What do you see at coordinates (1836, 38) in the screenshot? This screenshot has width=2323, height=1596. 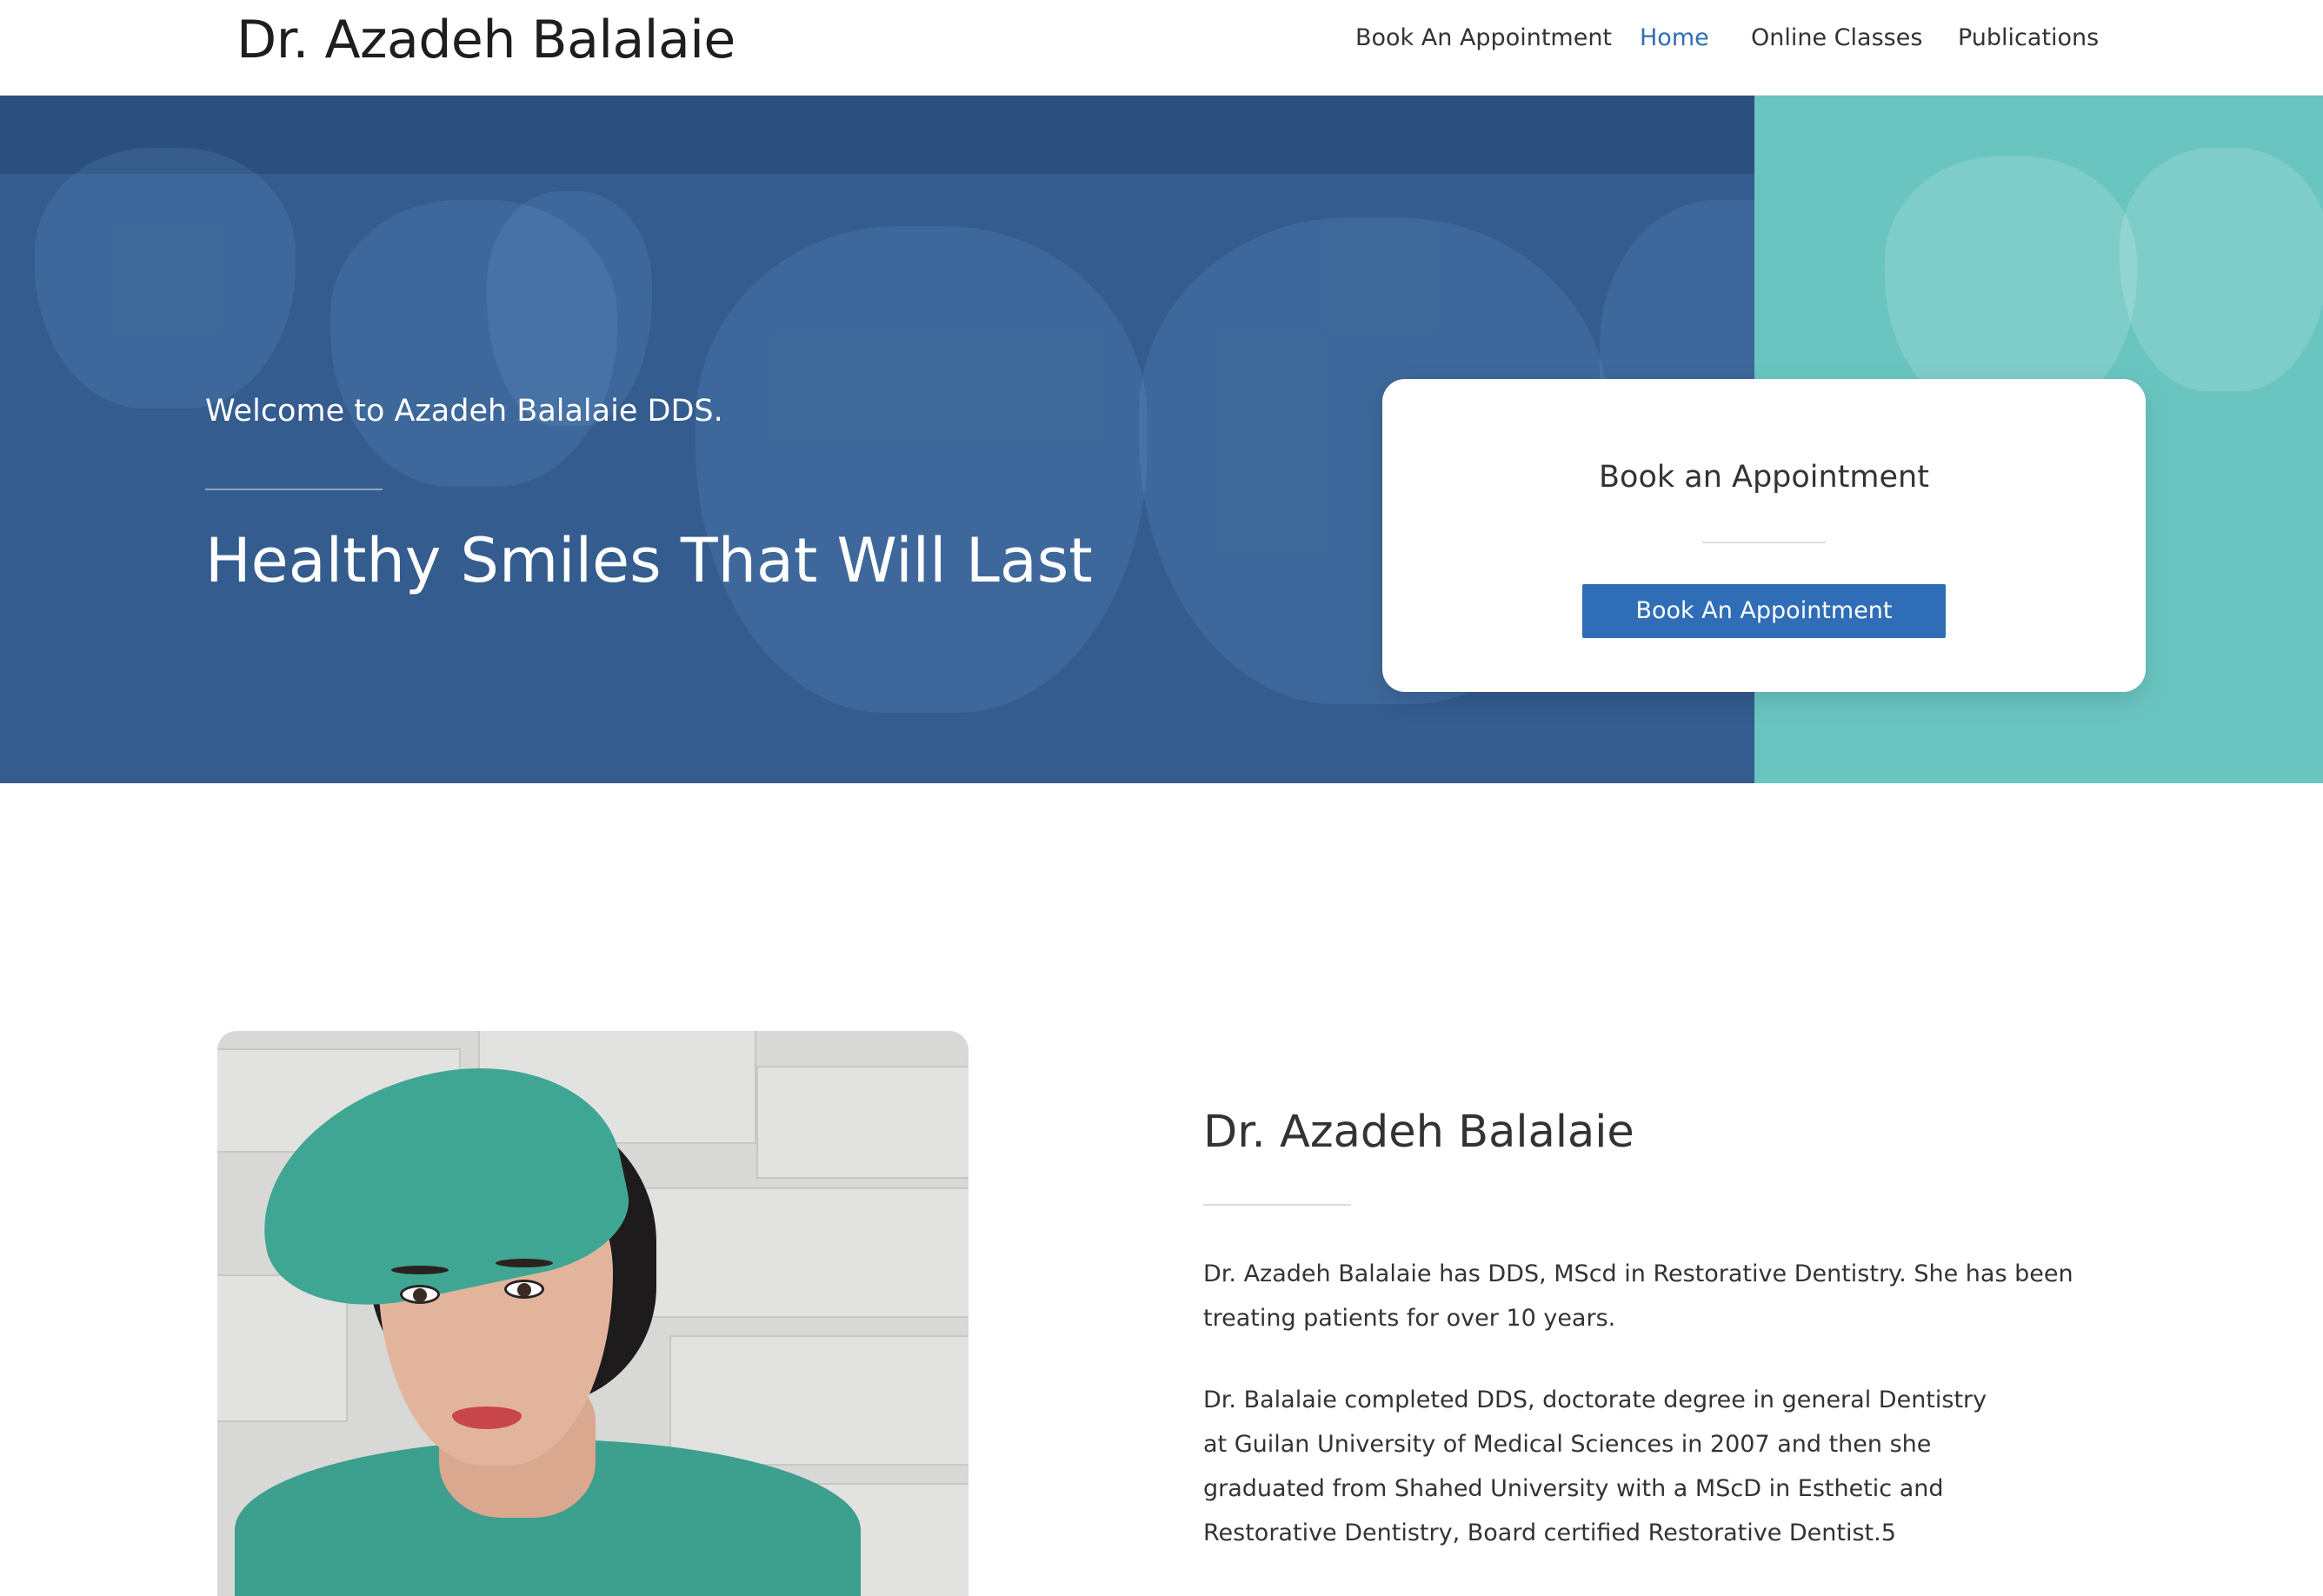 I see `nav-item-online-classes: Online Classes` at bounding box center [1836, 38].